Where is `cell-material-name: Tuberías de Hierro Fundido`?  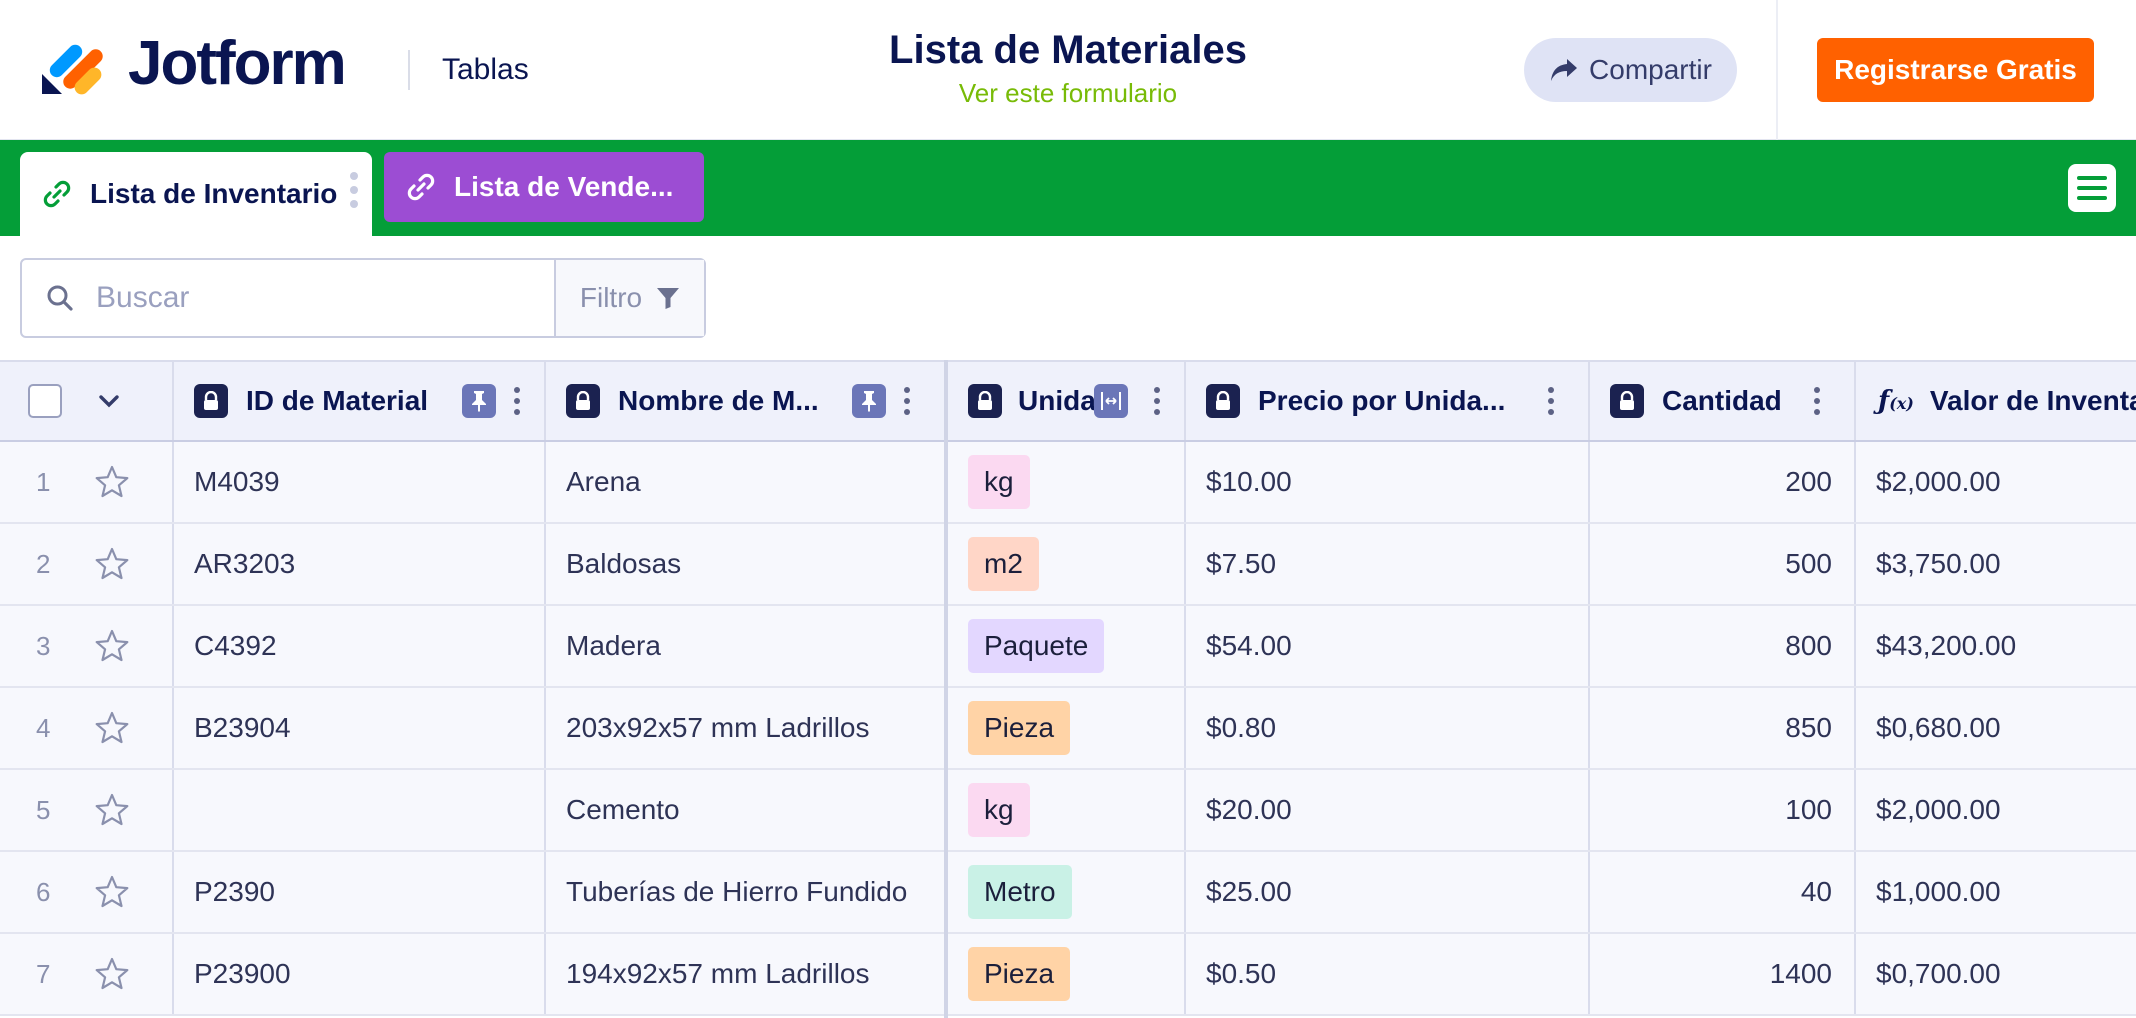 cell-material-name: Tuberías de Hierro Fundido is located at coordinates (746, 892).